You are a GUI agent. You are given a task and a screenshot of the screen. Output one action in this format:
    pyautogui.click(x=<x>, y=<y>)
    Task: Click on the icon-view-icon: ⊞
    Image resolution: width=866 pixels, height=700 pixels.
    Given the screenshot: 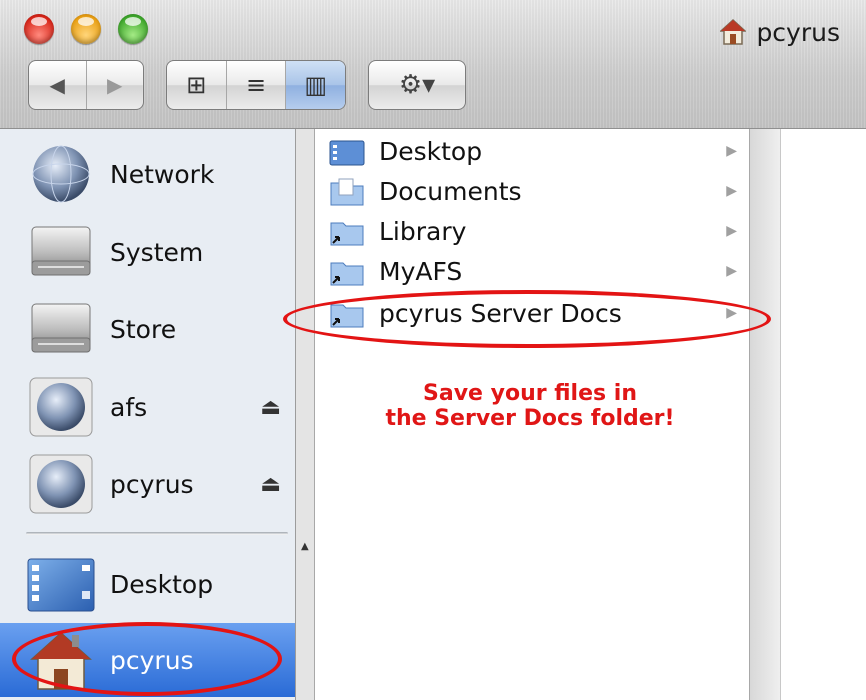 What is the action you would take?
    pyautogui.click(x=196, y=85)
    